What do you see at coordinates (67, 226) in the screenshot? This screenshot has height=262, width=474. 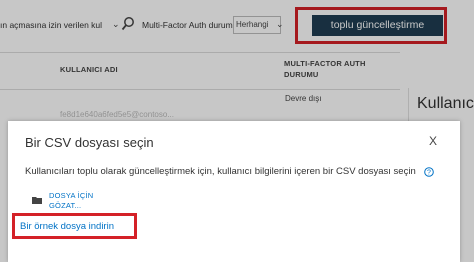 I see `download-sample-link: Bir örnek dosya indirin` at bounding box center [67, 226].